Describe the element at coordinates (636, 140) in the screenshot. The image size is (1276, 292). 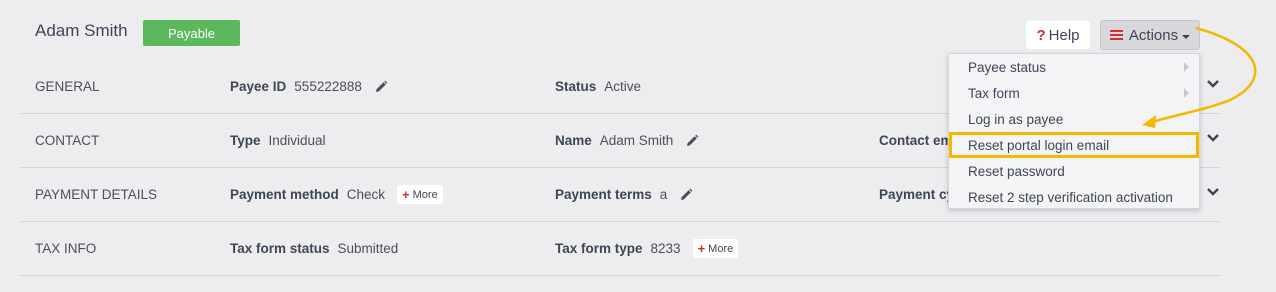
I see `field-value: Adam Smith` at that location.